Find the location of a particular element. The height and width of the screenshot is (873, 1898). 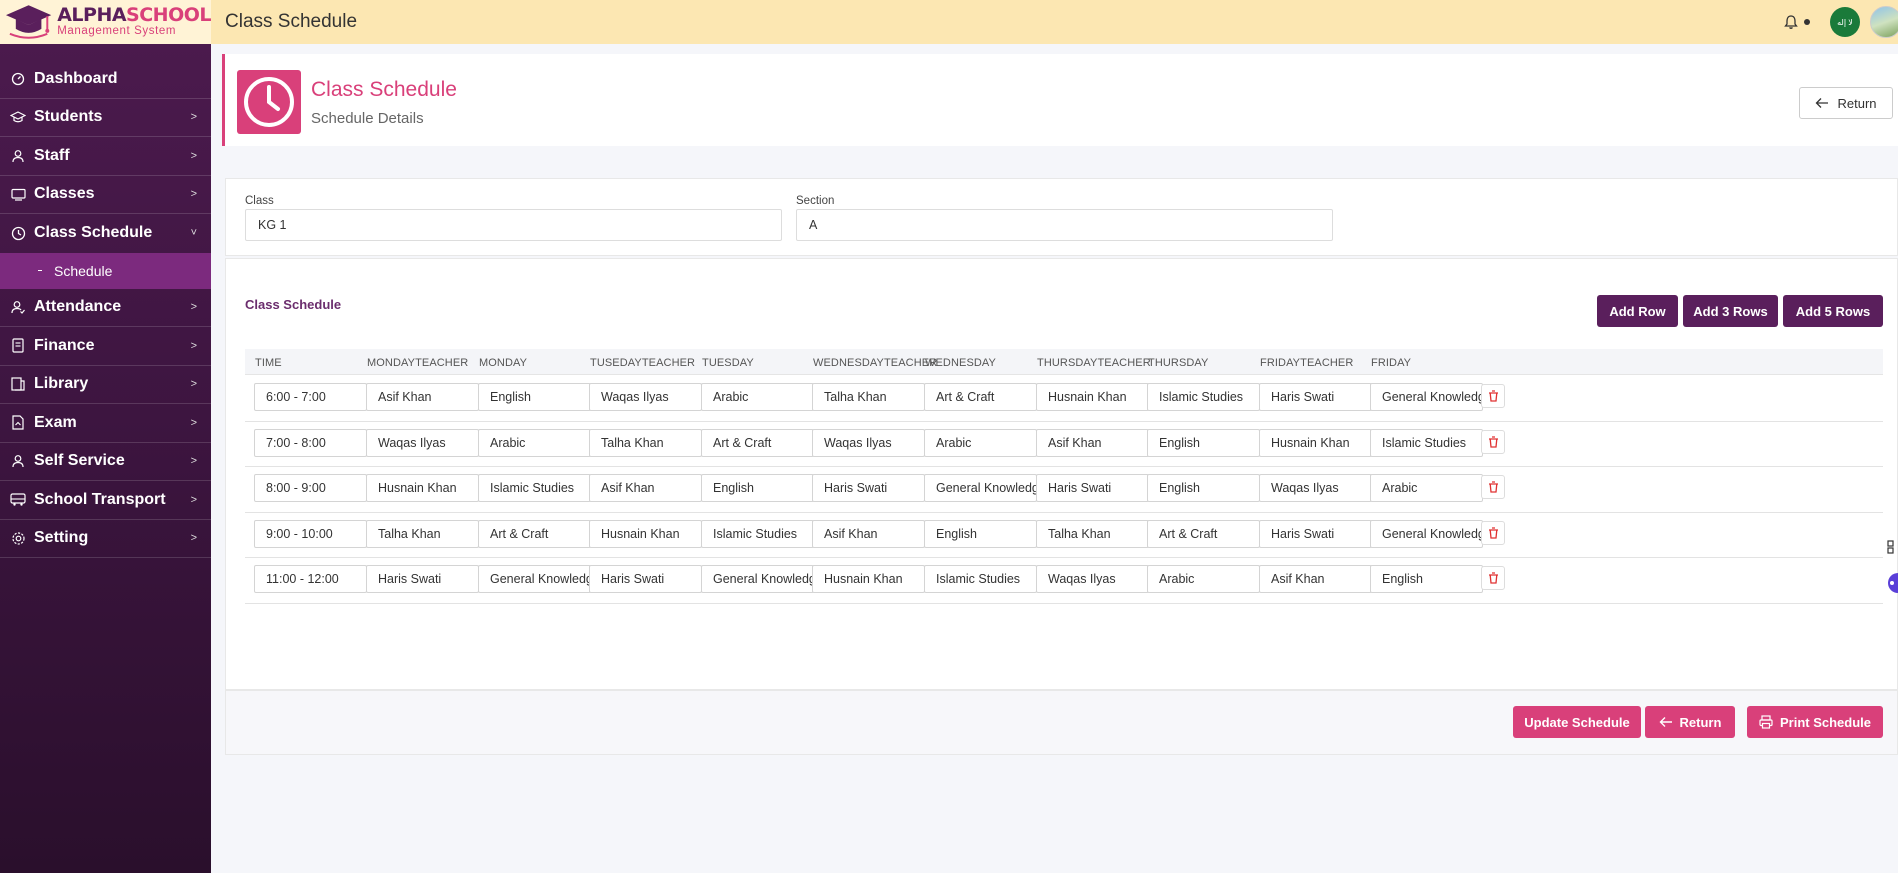

sidebar-item-school-transport: School Transport > is located at coordinates (105, 500).